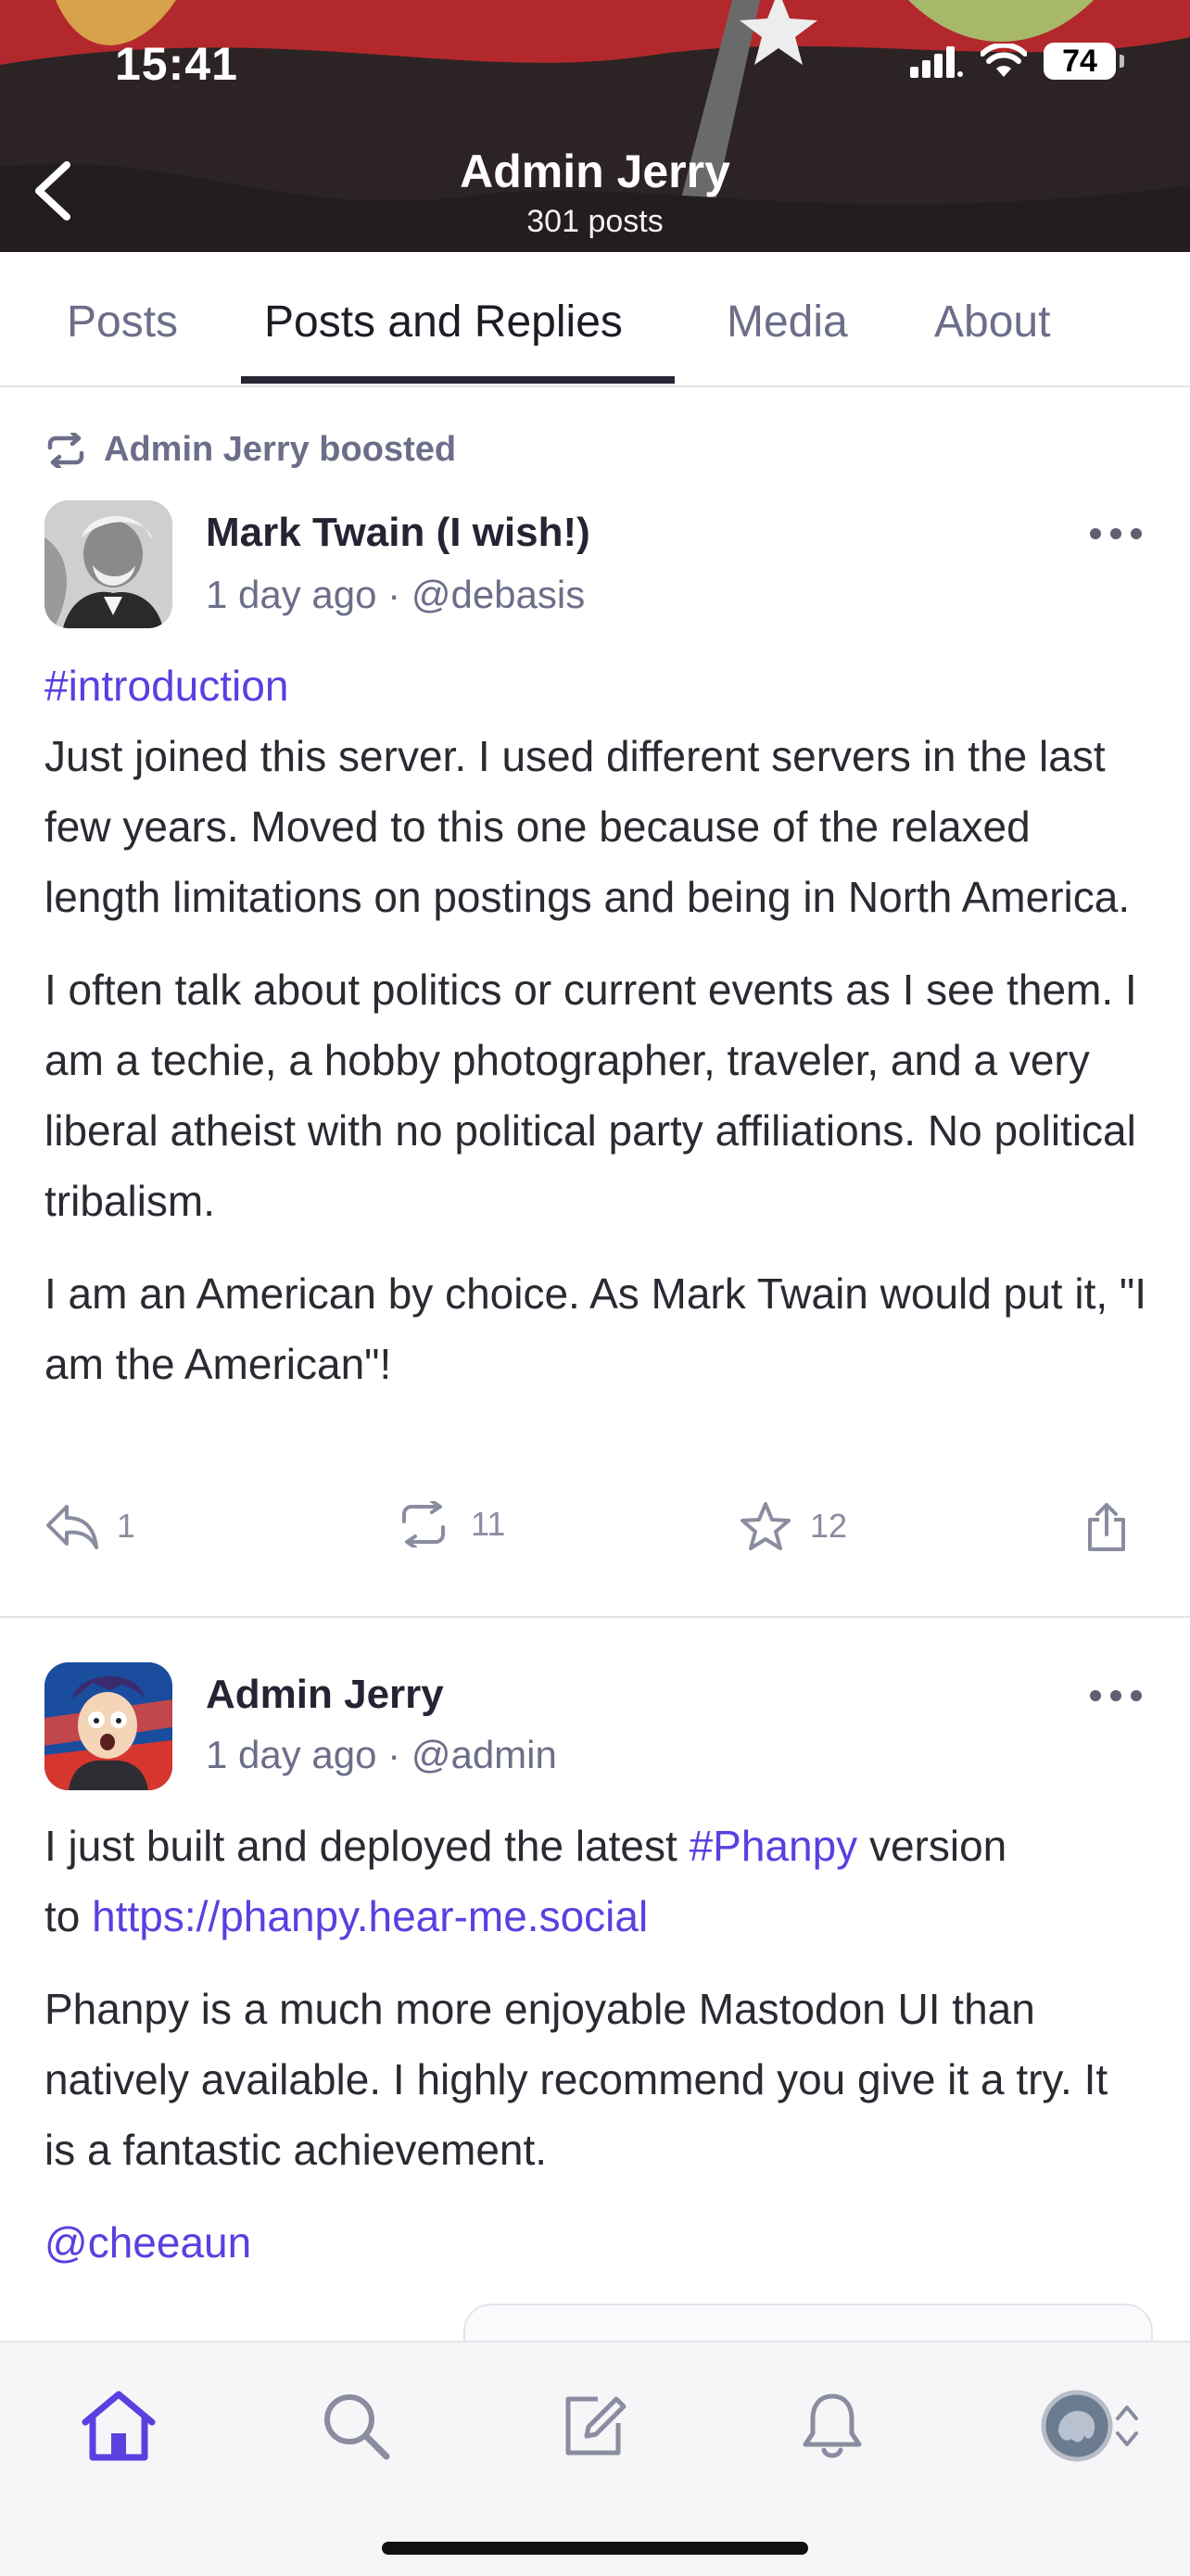 Image resolution: width=1190 pixels, height=2576 pixels. Describe the element at coordinates (936, 62) in the screenshot. I see `cellular-signal-icon` at that location.